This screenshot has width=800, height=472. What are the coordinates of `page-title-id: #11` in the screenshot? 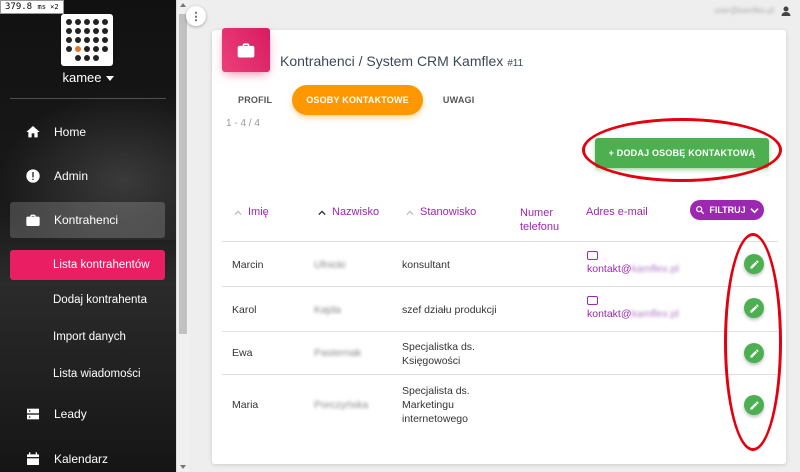 It's located at (515, 63).